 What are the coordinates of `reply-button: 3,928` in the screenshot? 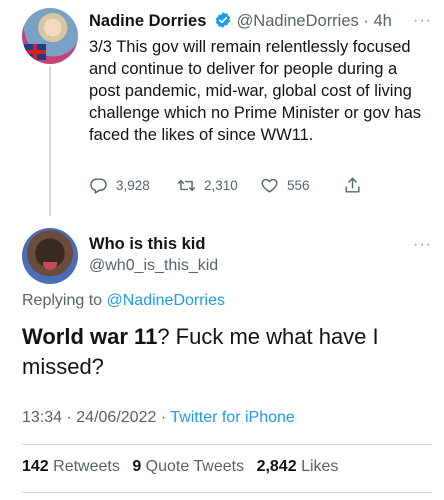 It's located at (119, 185).